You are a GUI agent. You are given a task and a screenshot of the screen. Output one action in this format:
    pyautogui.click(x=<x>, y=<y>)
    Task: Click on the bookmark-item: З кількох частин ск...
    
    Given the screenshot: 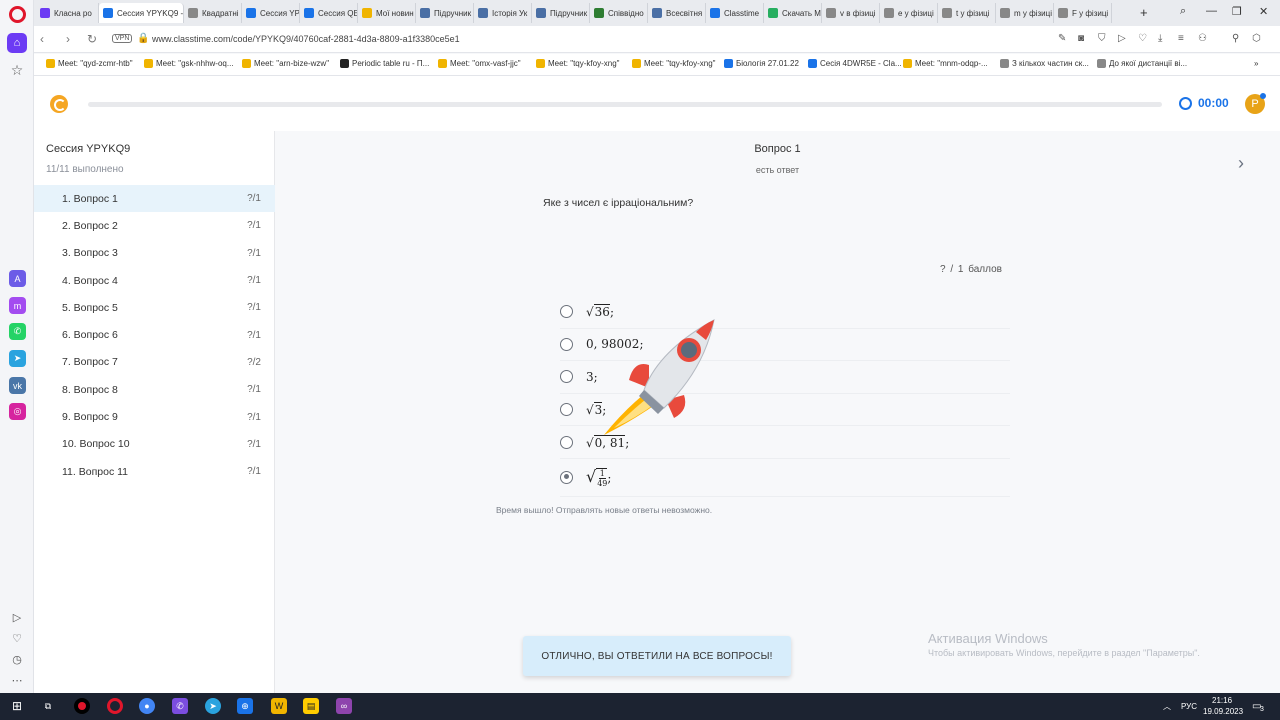 What is the action you would take?
    pyautogui.click(x=1044, y=63)
    